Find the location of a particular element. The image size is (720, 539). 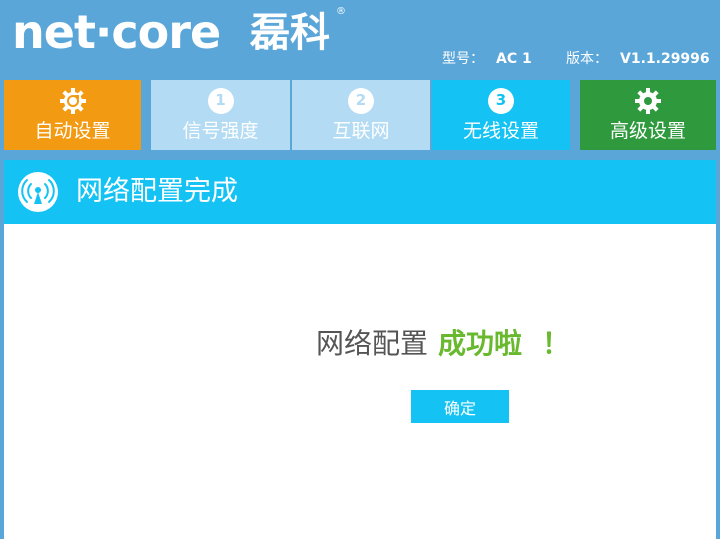

success-message: 网络配置 成功啦 ！ is located at coordinates (443, 344).